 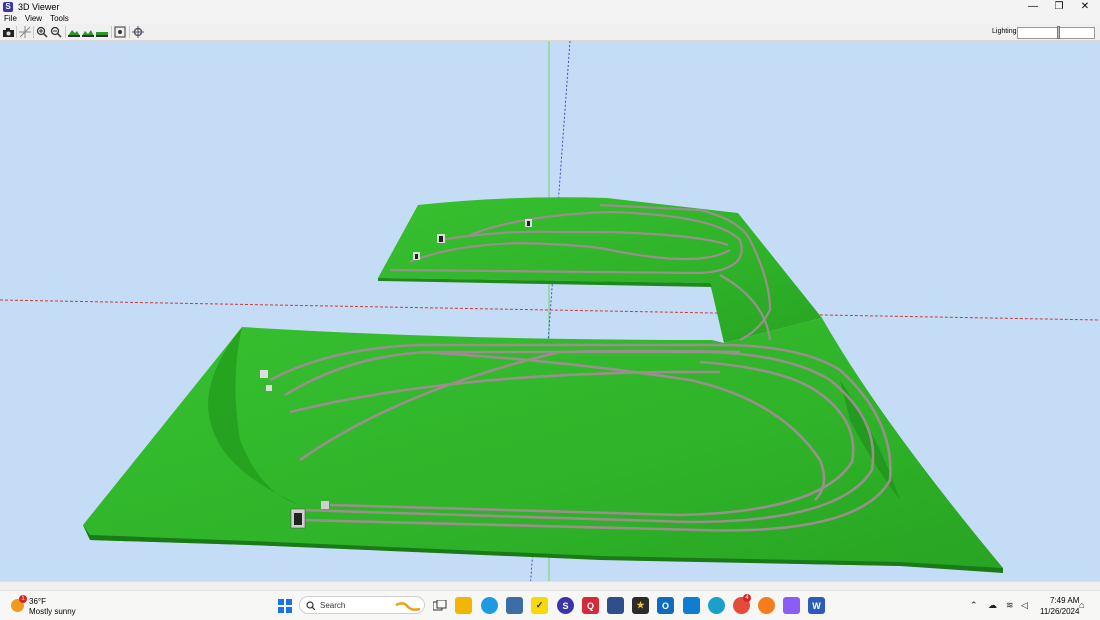 I want to click on fit-view-icon, so click(x=120, y=32).